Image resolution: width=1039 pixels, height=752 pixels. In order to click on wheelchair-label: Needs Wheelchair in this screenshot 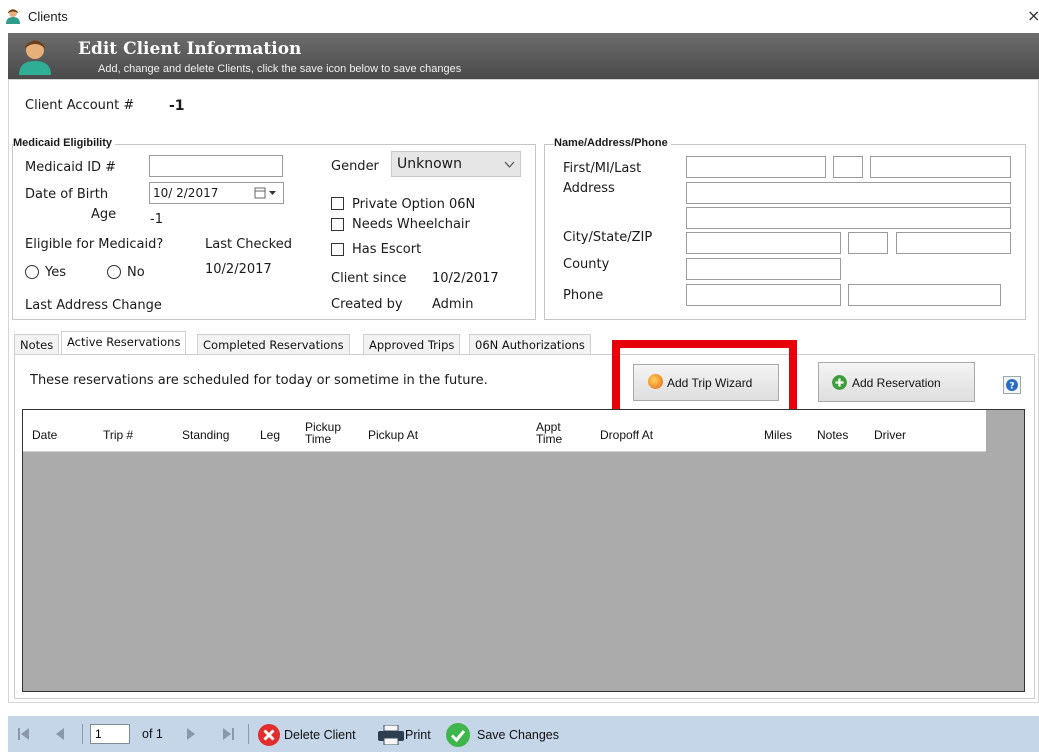, I will do `click(411, 224)`.